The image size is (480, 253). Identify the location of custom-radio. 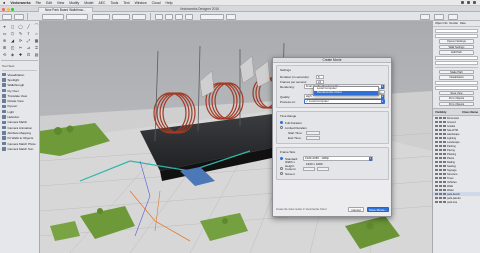
(281, 168).